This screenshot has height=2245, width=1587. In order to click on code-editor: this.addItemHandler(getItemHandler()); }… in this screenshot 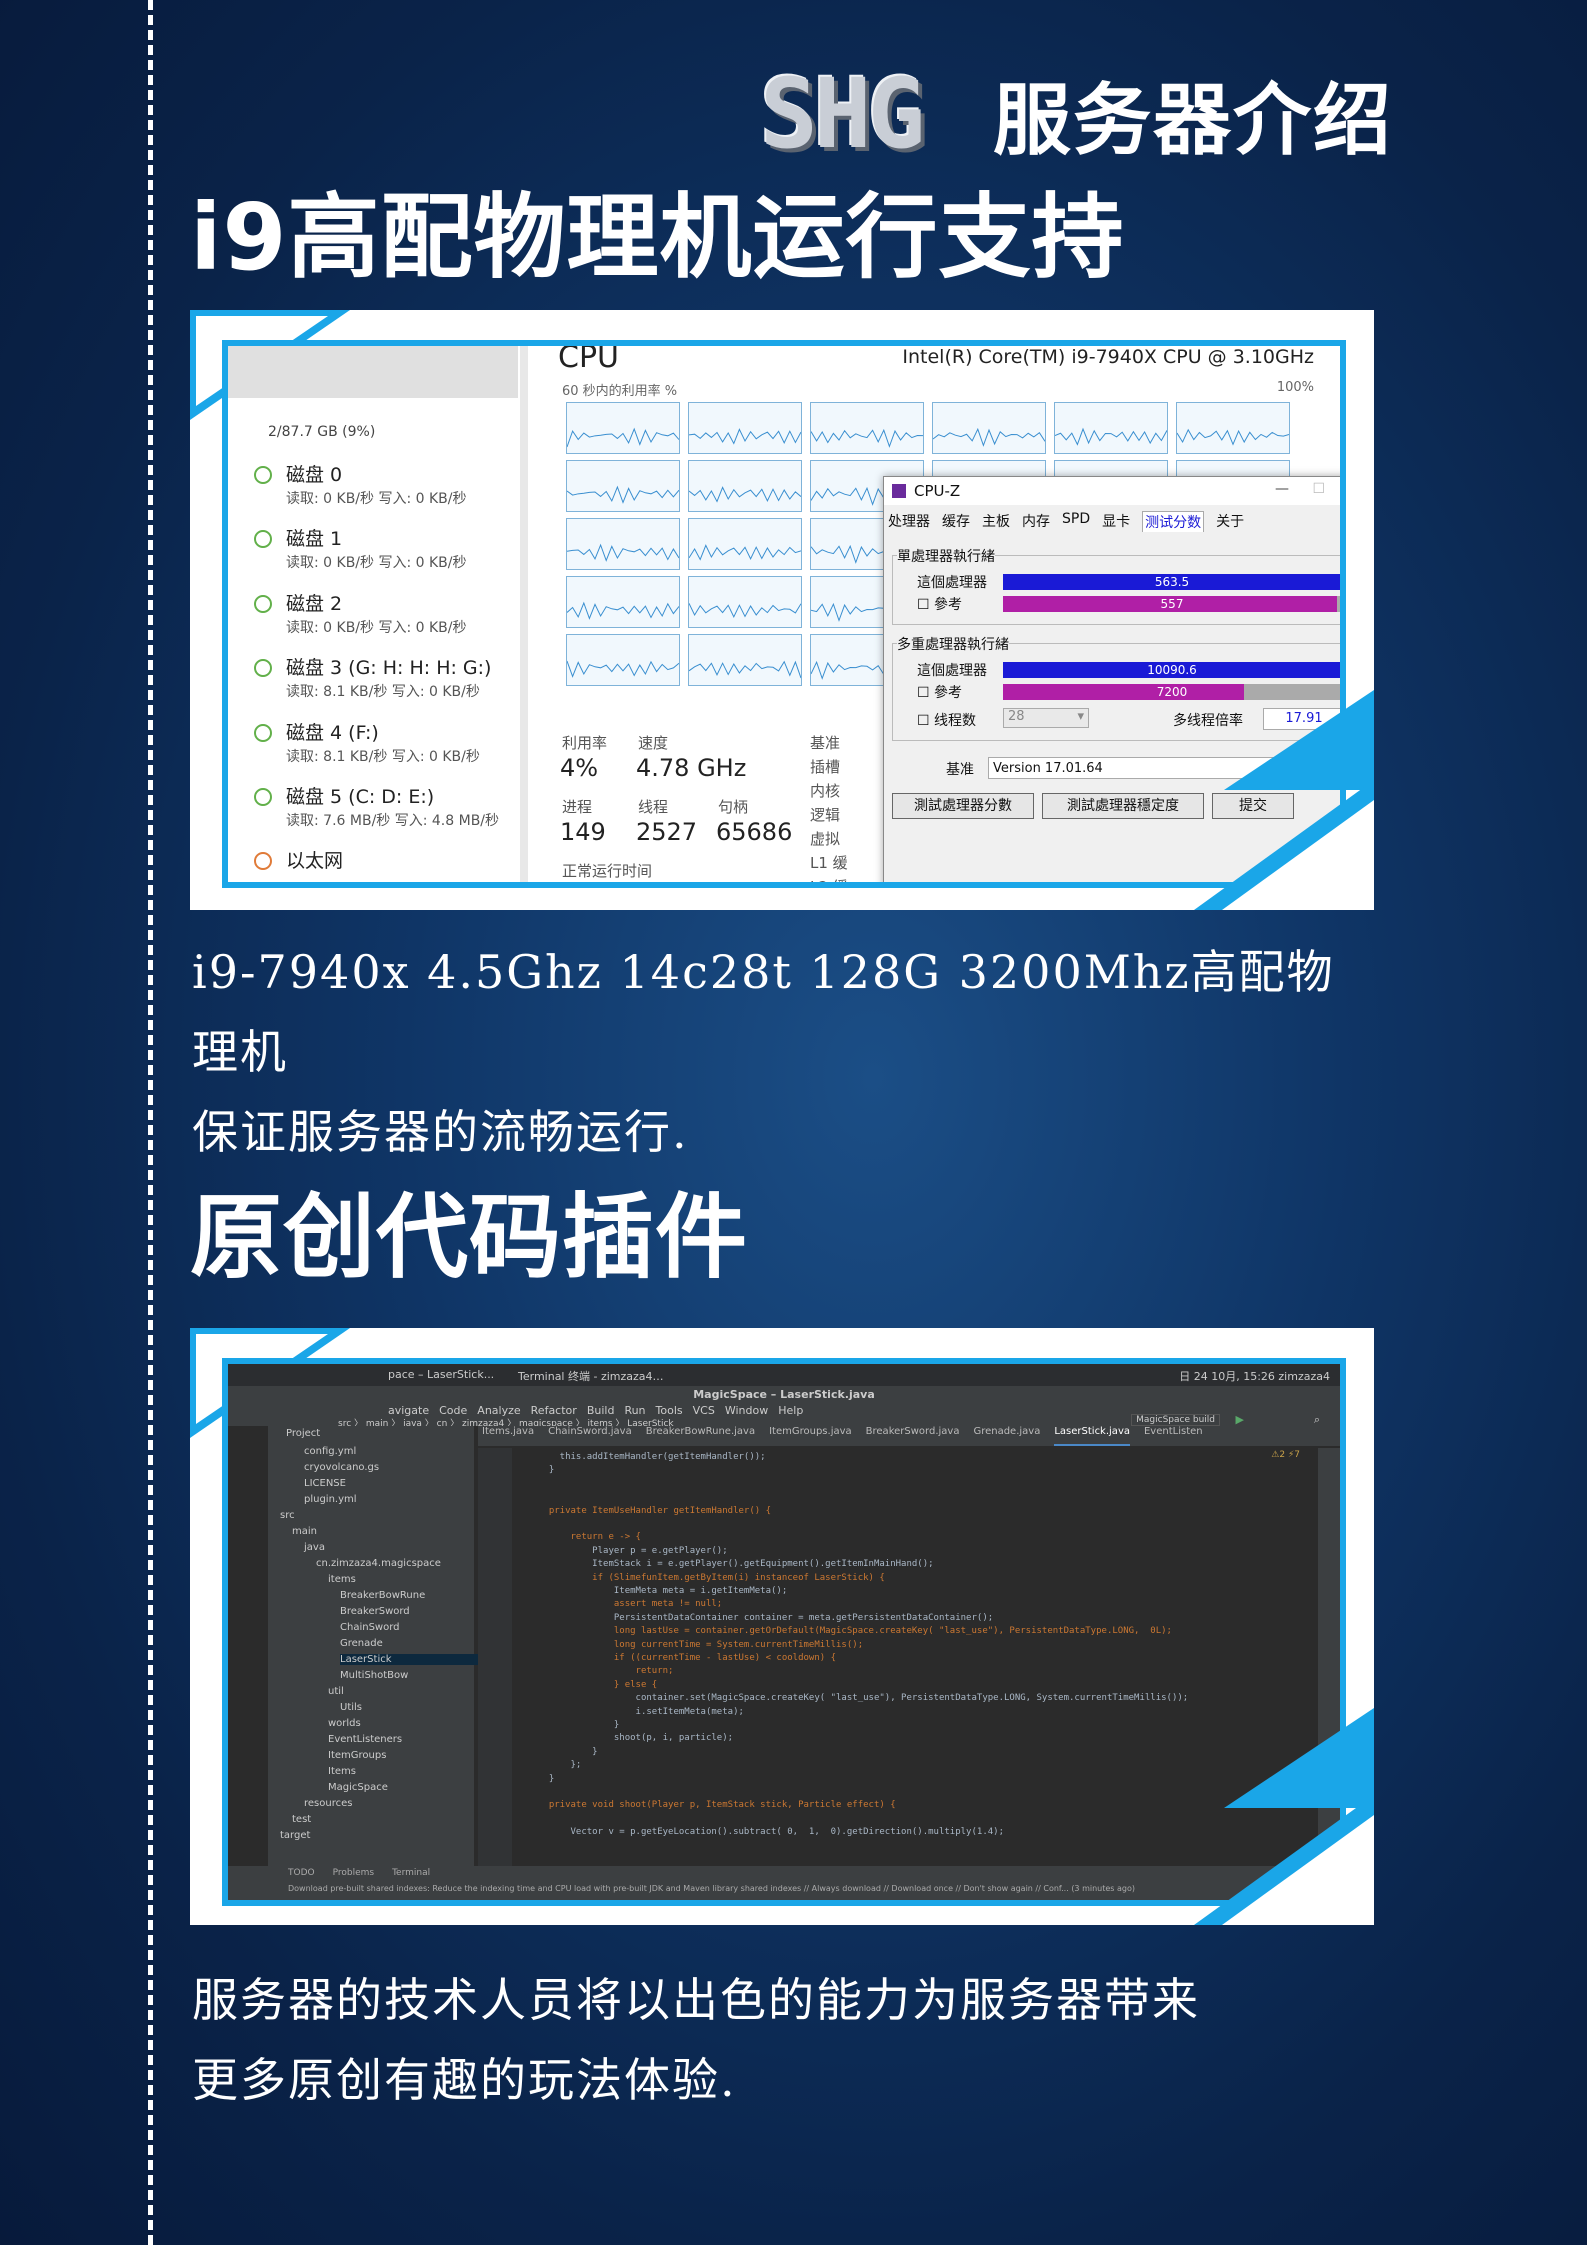, I will do `click(898, 1657)`.